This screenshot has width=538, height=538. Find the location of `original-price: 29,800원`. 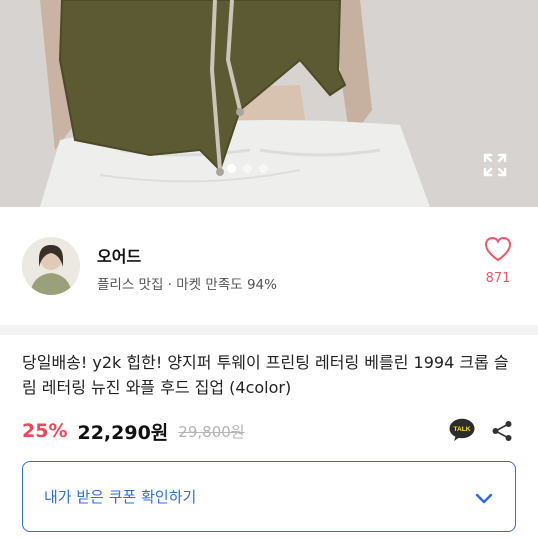

original-price: 29,800원 is located at coordinates (211, 431).